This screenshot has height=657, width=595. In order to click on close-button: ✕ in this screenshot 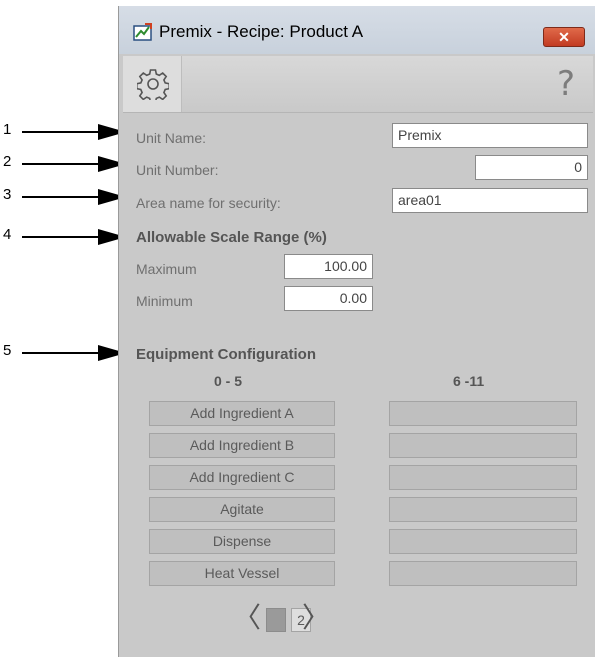, I will do `click(564, 37)`.